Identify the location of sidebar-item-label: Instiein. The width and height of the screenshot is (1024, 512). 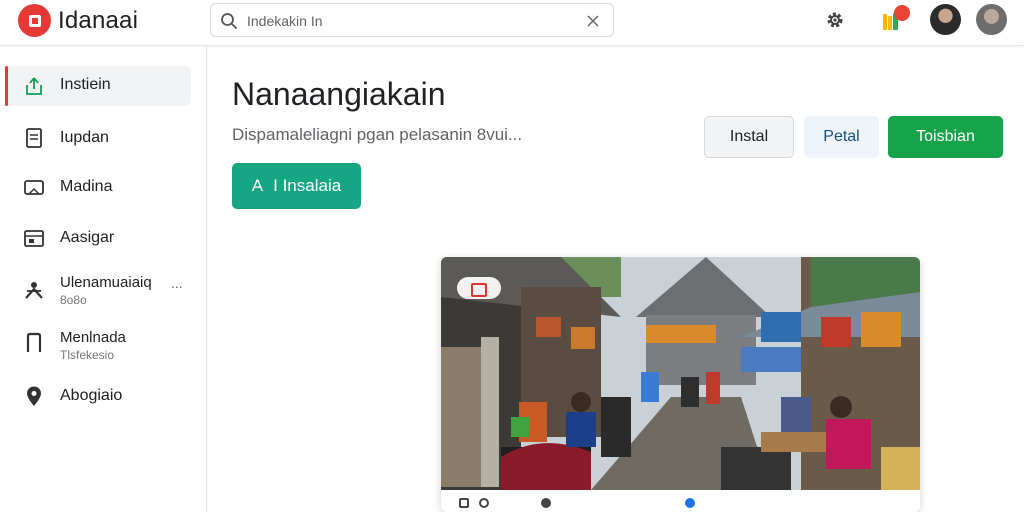
(85, 84).